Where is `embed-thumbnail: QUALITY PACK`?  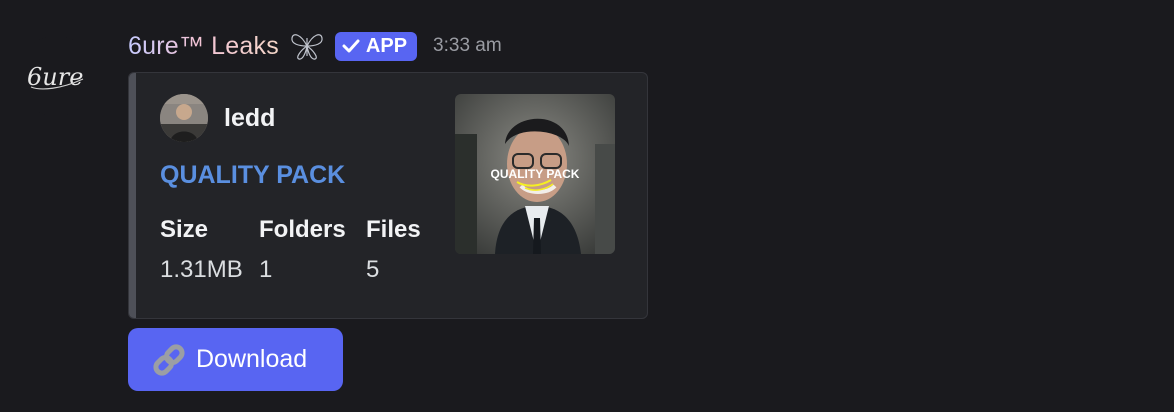 embed-thumbnail: QUALITY PACK is located at coordinates (535, 174).